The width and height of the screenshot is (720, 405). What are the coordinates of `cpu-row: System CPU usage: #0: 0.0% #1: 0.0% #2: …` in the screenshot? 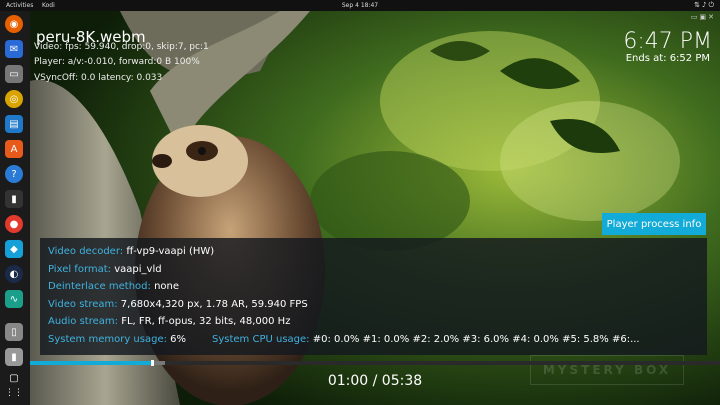 It's located at (426, 339).